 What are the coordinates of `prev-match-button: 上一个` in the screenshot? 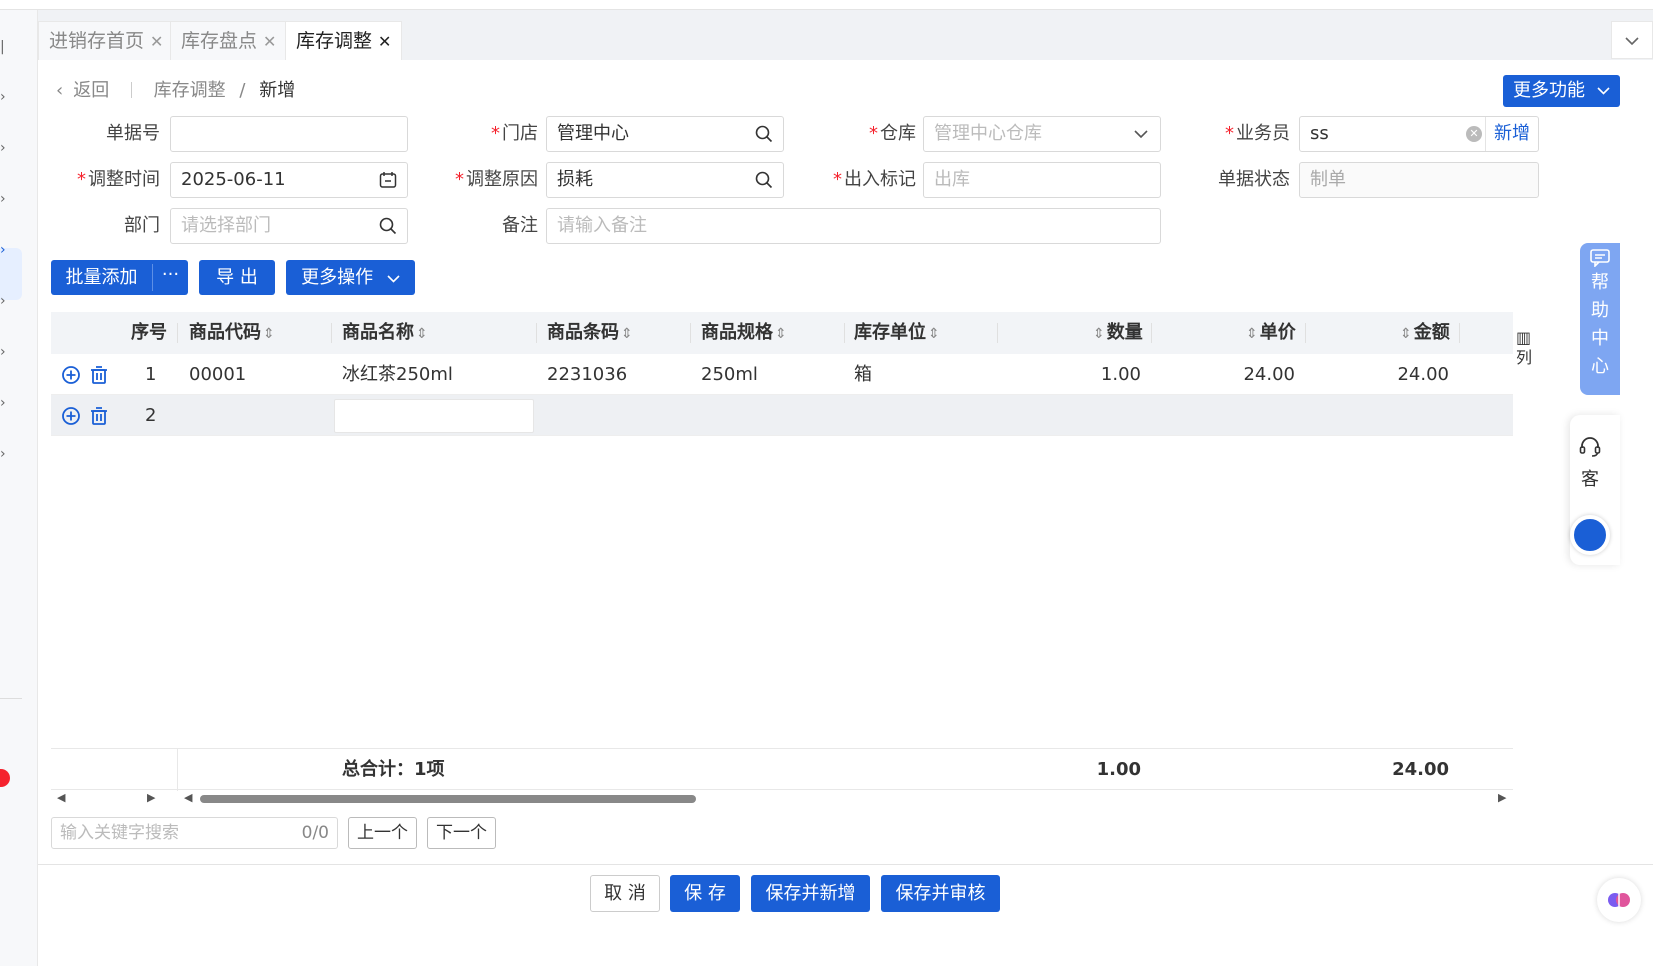 It's located at (382, 833).